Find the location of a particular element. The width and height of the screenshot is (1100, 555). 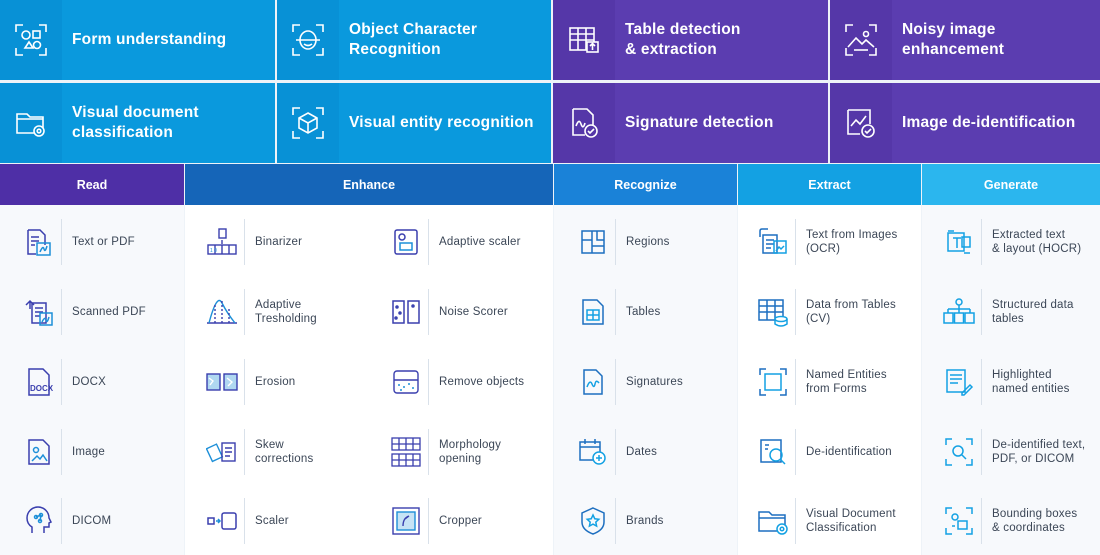

image-icon is located at coordinates (39, 452).